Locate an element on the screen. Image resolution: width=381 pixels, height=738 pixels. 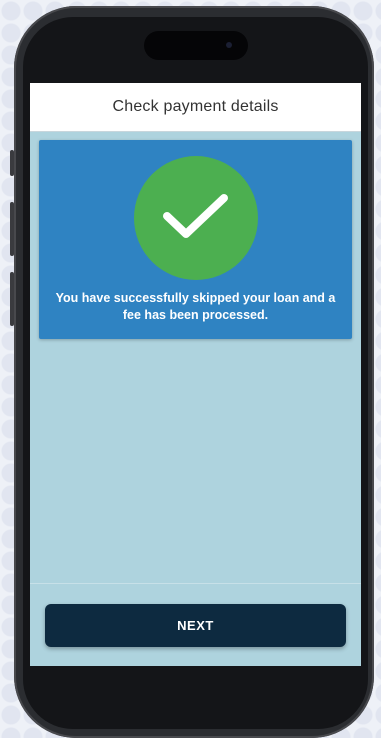
camera-icon is located at coordinates (229, 45).